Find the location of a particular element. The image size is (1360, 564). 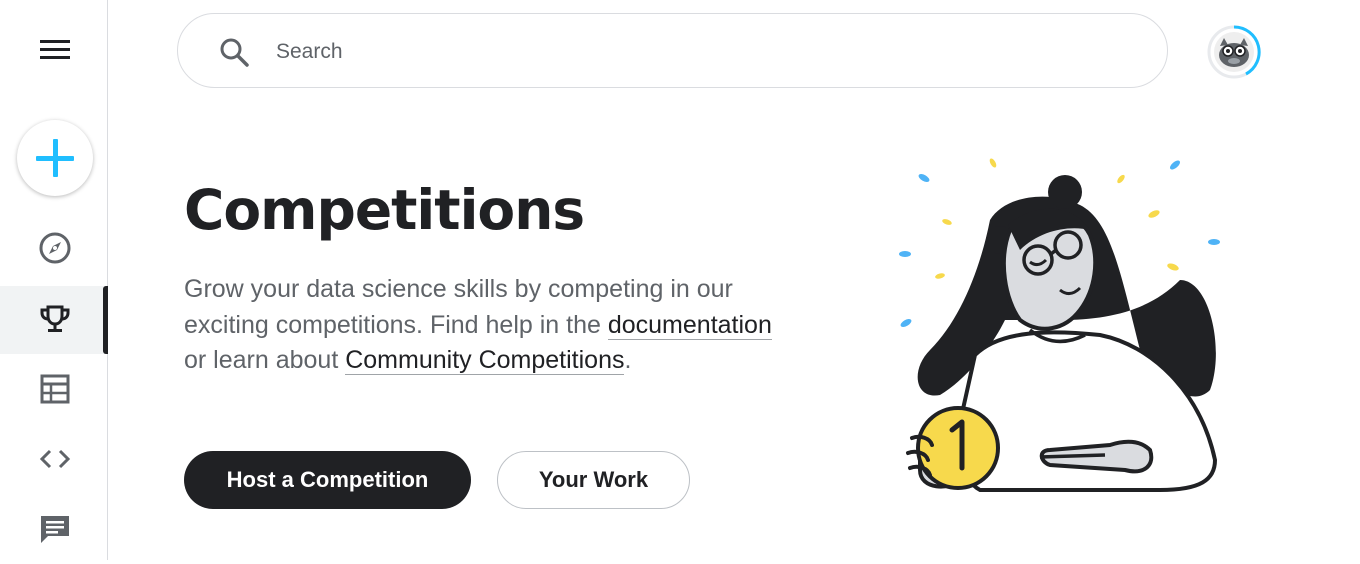

search-input is located at coordinates (706, 52).